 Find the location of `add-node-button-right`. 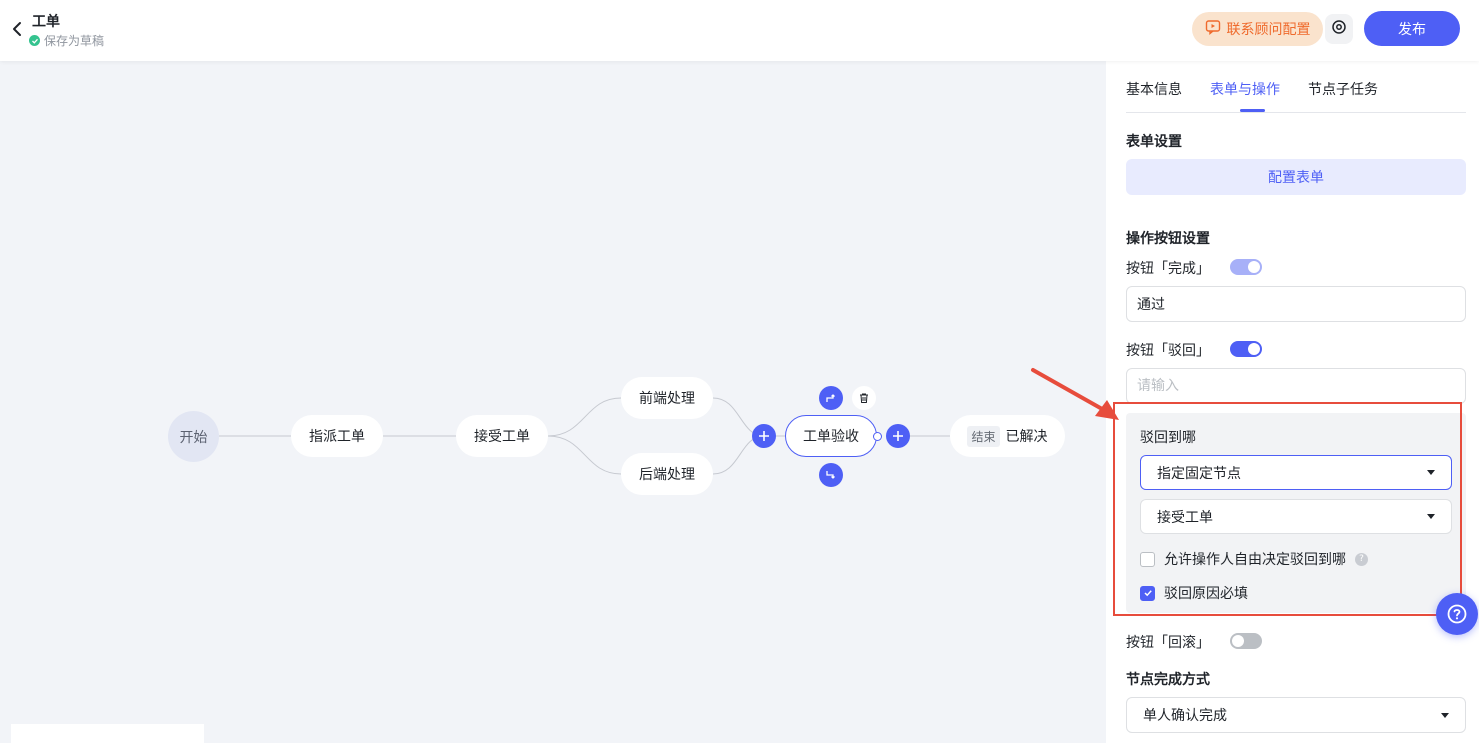

add-node-button-right is located at coordinates (898, 436).